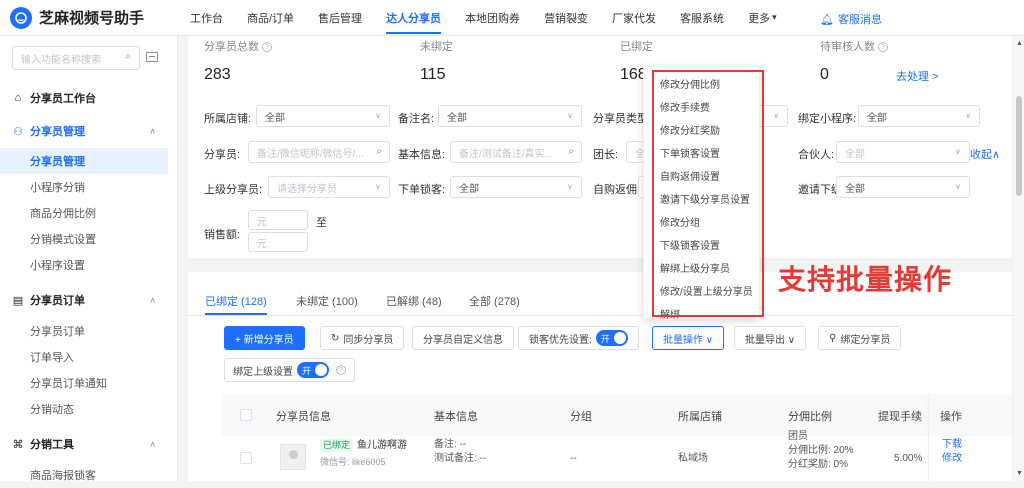 The height and width of the screenshot is (488, 1024). I want to click on tab-all: 全部 (278), so click(494, 301).